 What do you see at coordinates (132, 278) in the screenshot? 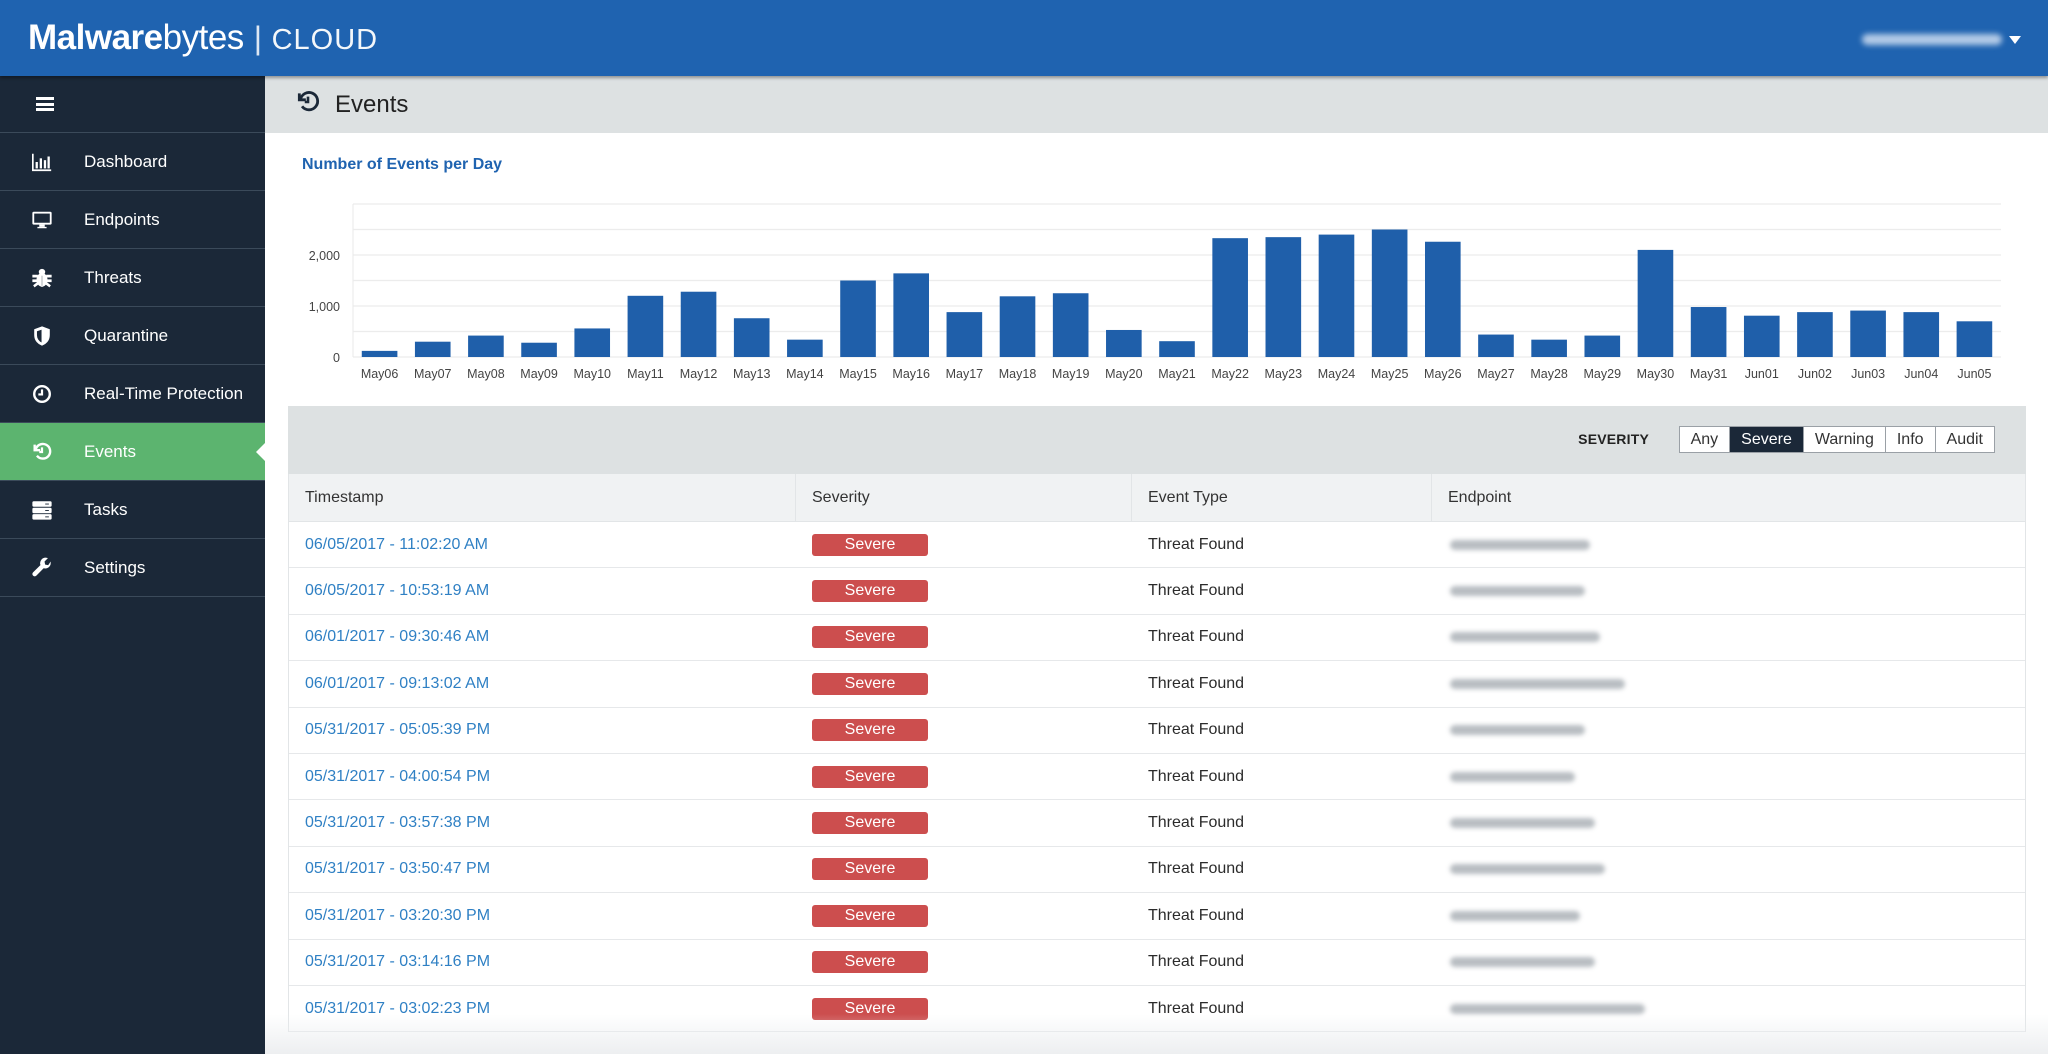
I see `sidebar-item-threats: Threats` at bounding box center [132, 278].